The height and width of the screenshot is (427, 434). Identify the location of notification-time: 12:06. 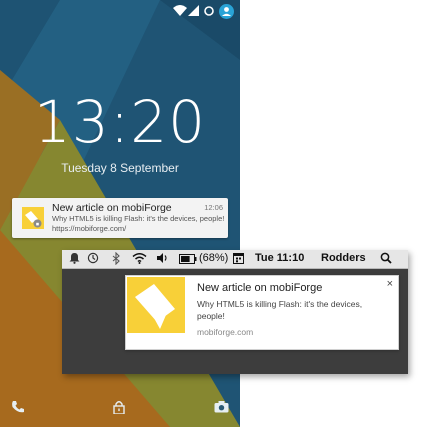
(213, 207).